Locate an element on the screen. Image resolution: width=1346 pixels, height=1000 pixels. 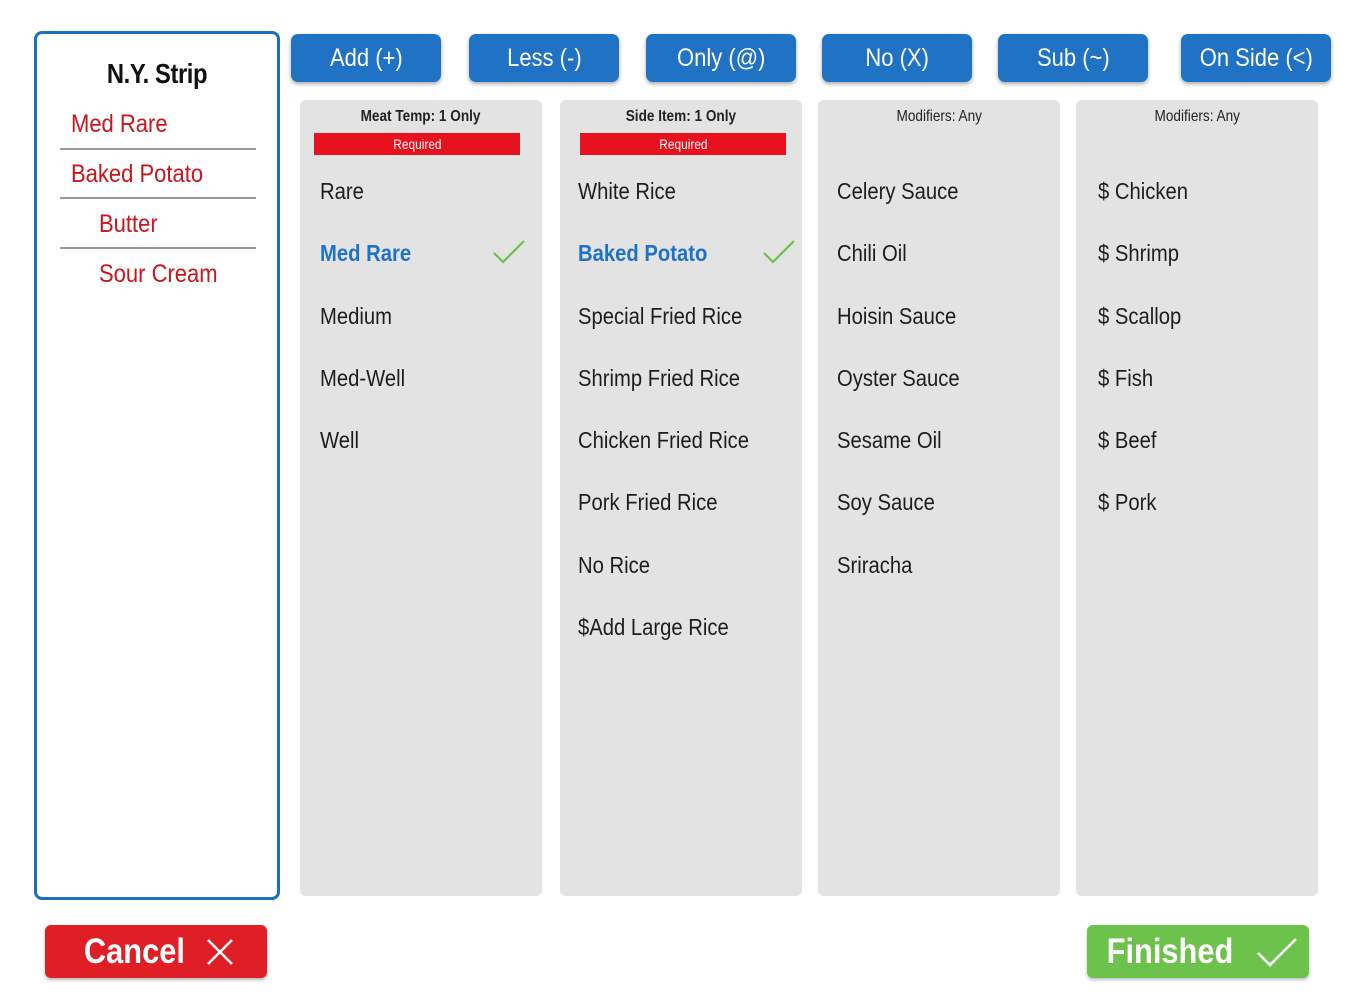
option-med-rare: Med Rare is located at coordinates (426, 254).